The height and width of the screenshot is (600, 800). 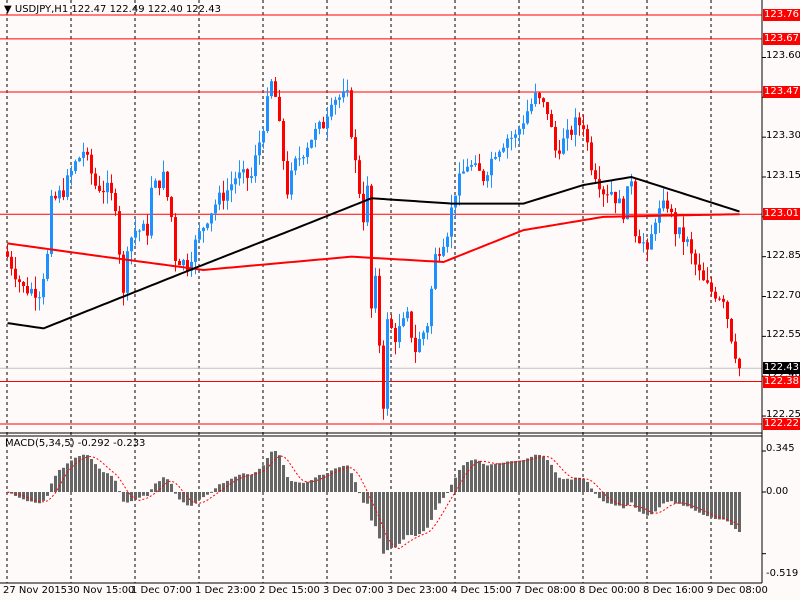 I want to click on time-label: 3 Dec 23:00, so click(x=417, y=590).